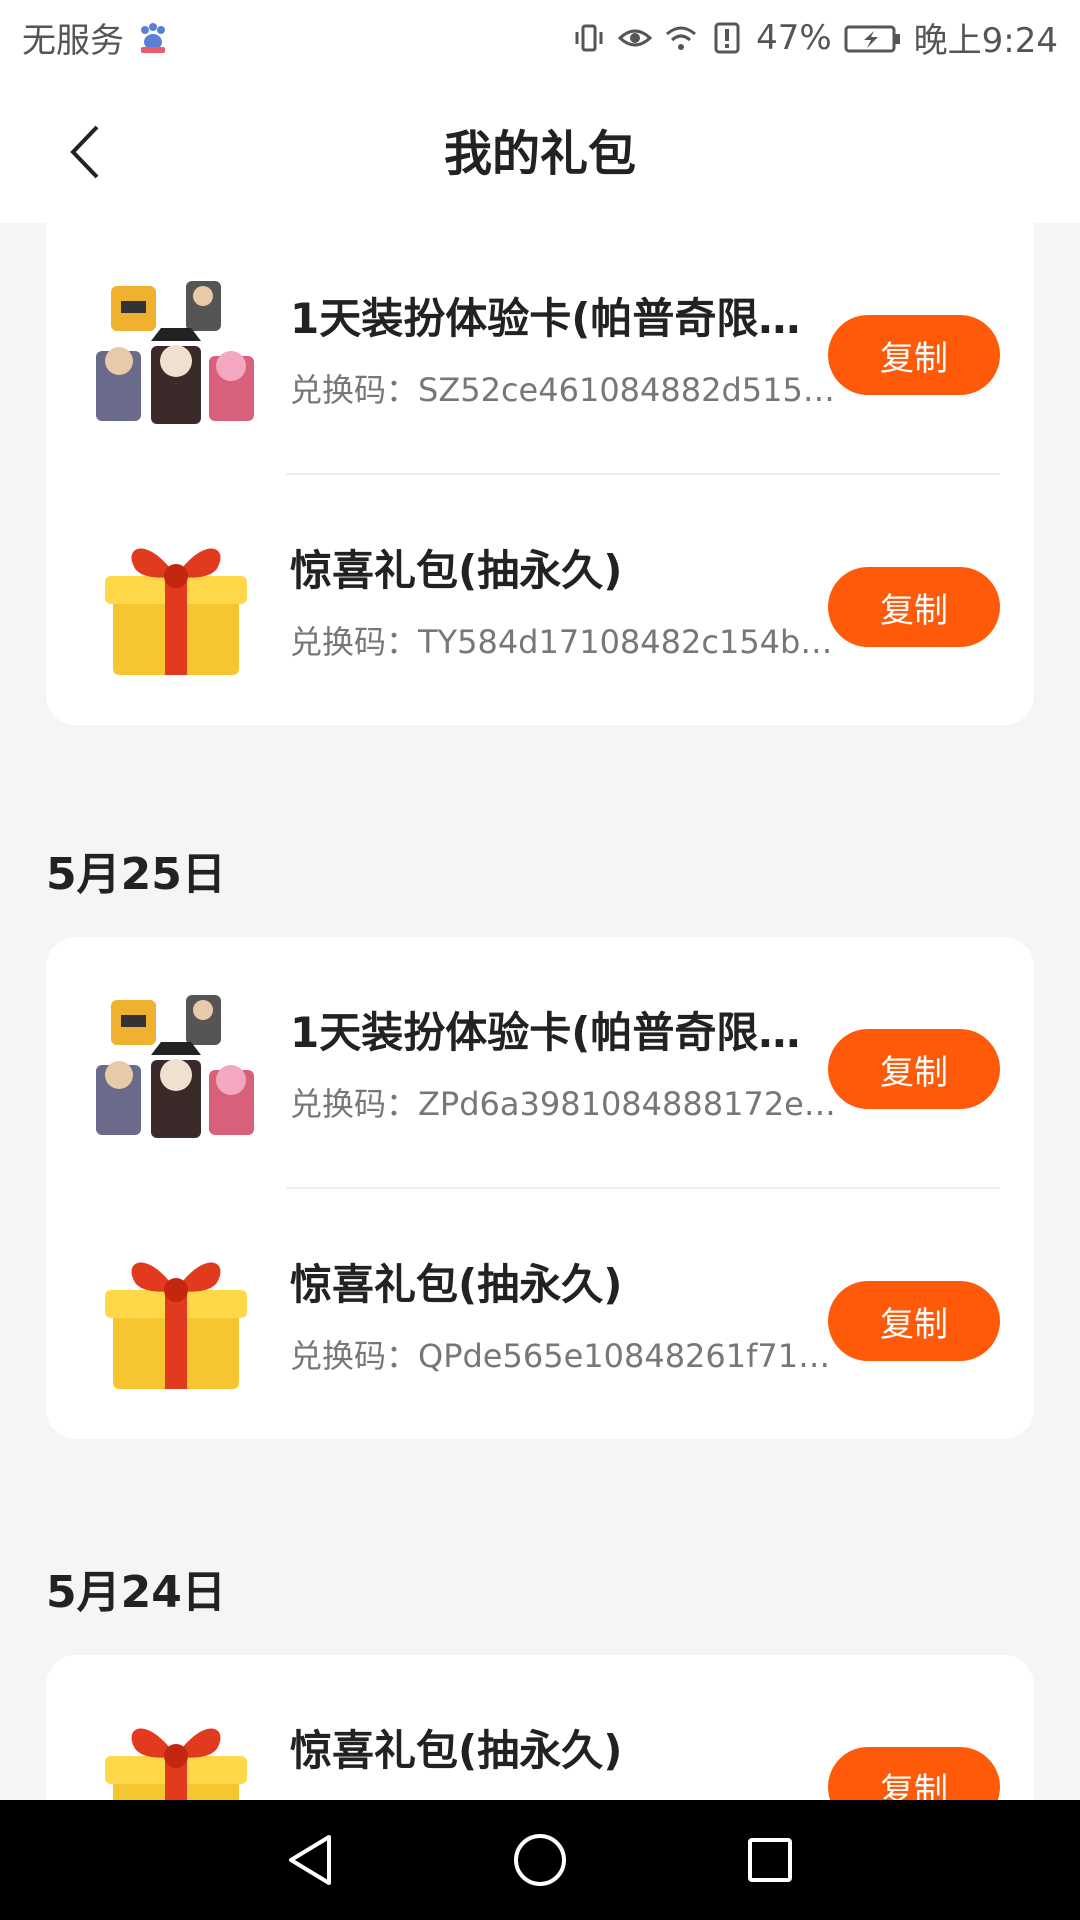  Describe the element at coordinates (136, 1592) in the screenshot. I see `date-heading: 5月24日` at that location.